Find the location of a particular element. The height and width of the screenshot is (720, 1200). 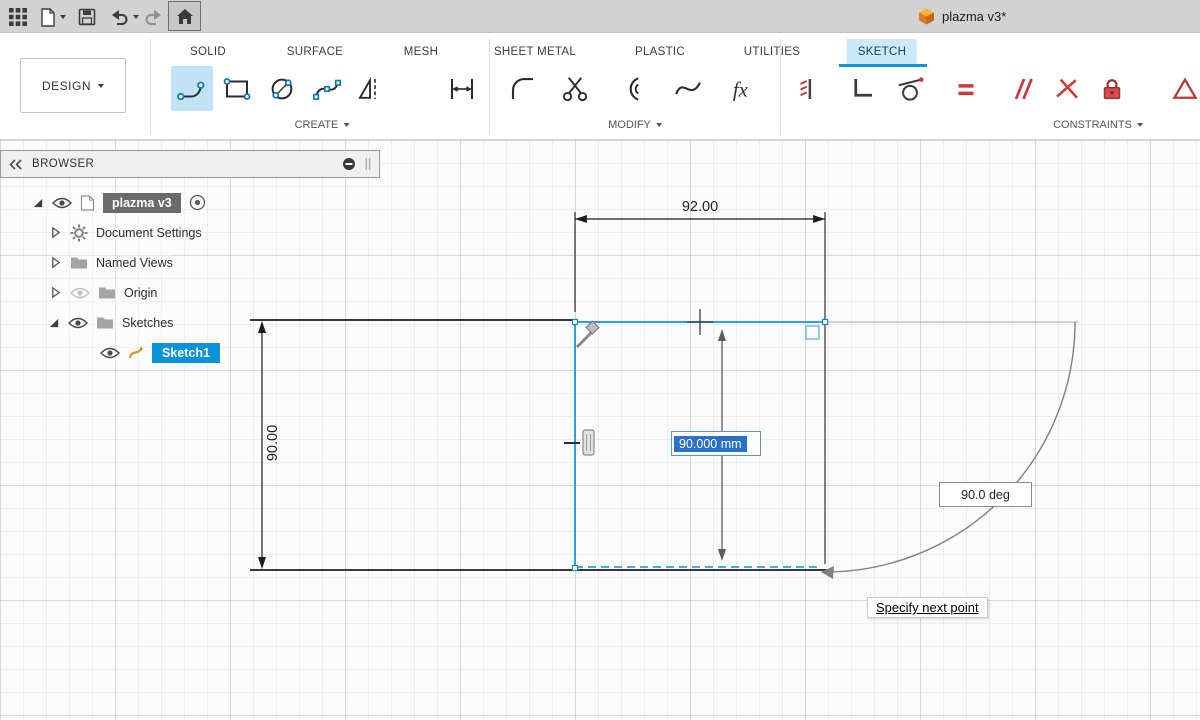

tab-sheet-metal: SHEET METAL is located at coordinates (535, 52).